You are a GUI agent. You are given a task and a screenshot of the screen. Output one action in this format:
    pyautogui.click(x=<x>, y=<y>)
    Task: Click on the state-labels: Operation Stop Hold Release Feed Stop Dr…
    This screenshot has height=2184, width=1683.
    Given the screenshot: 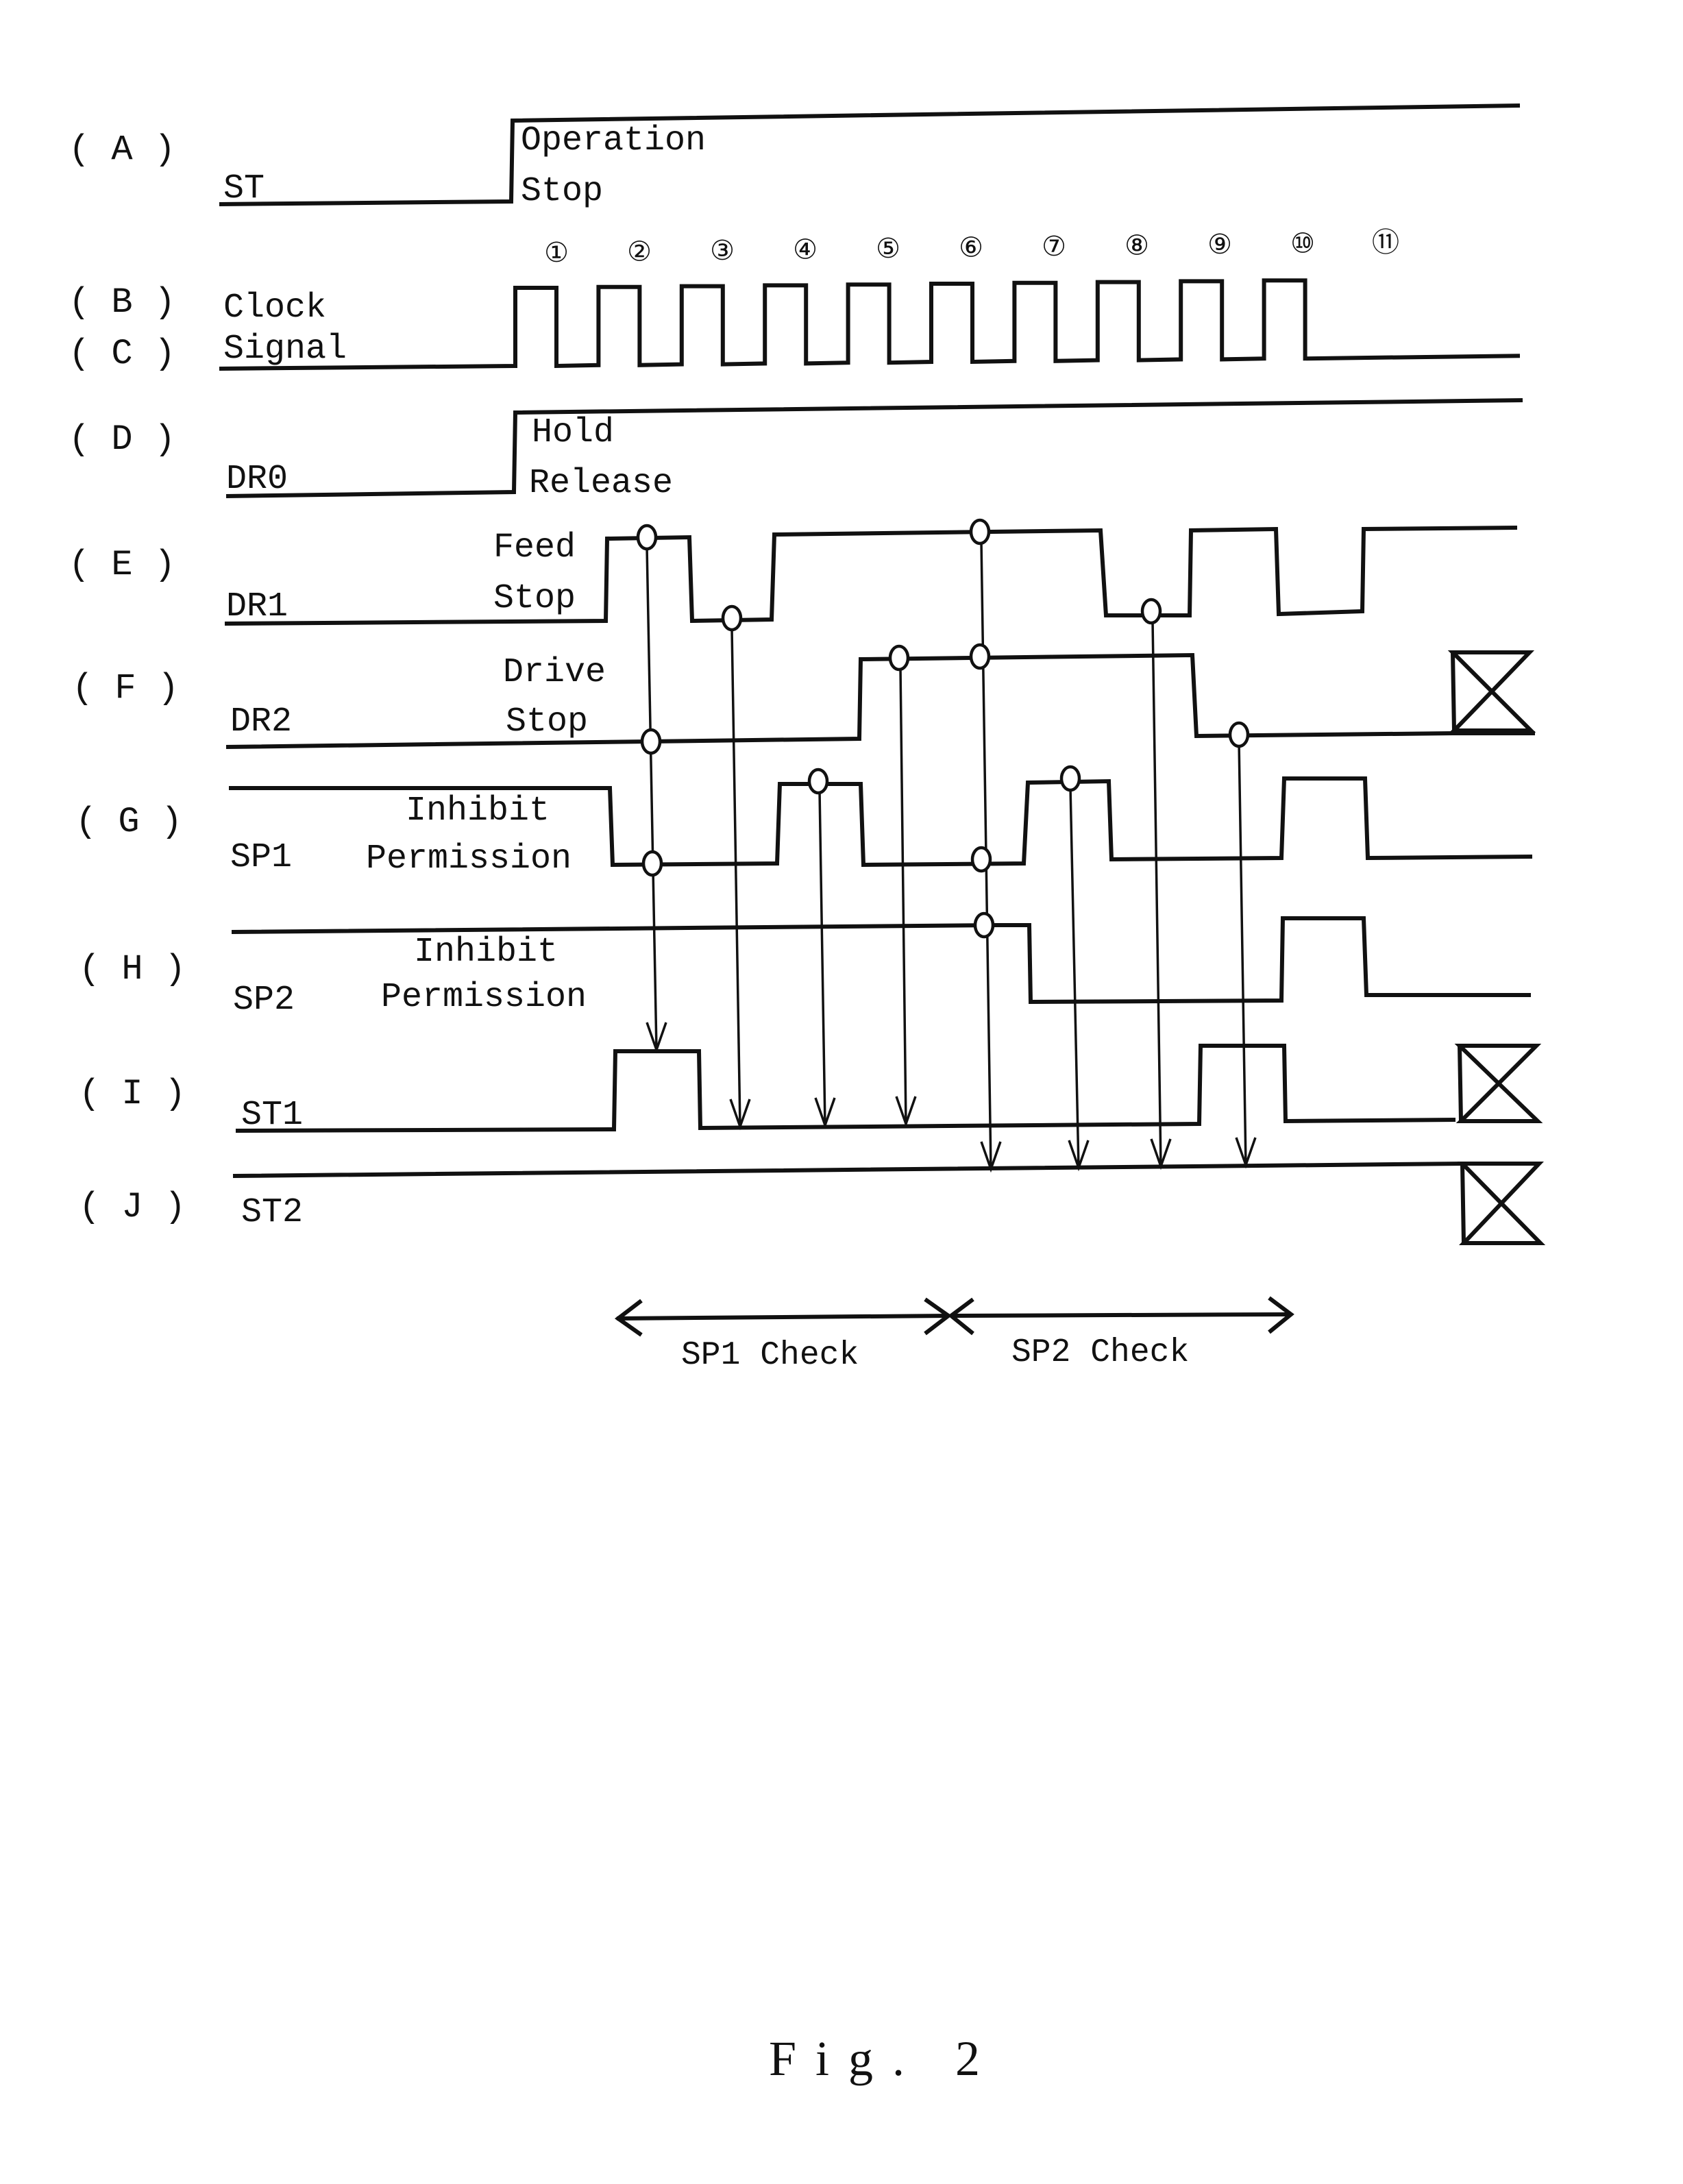 What is the action you would take?
    pyautogui.click(x=536, y=569)
    